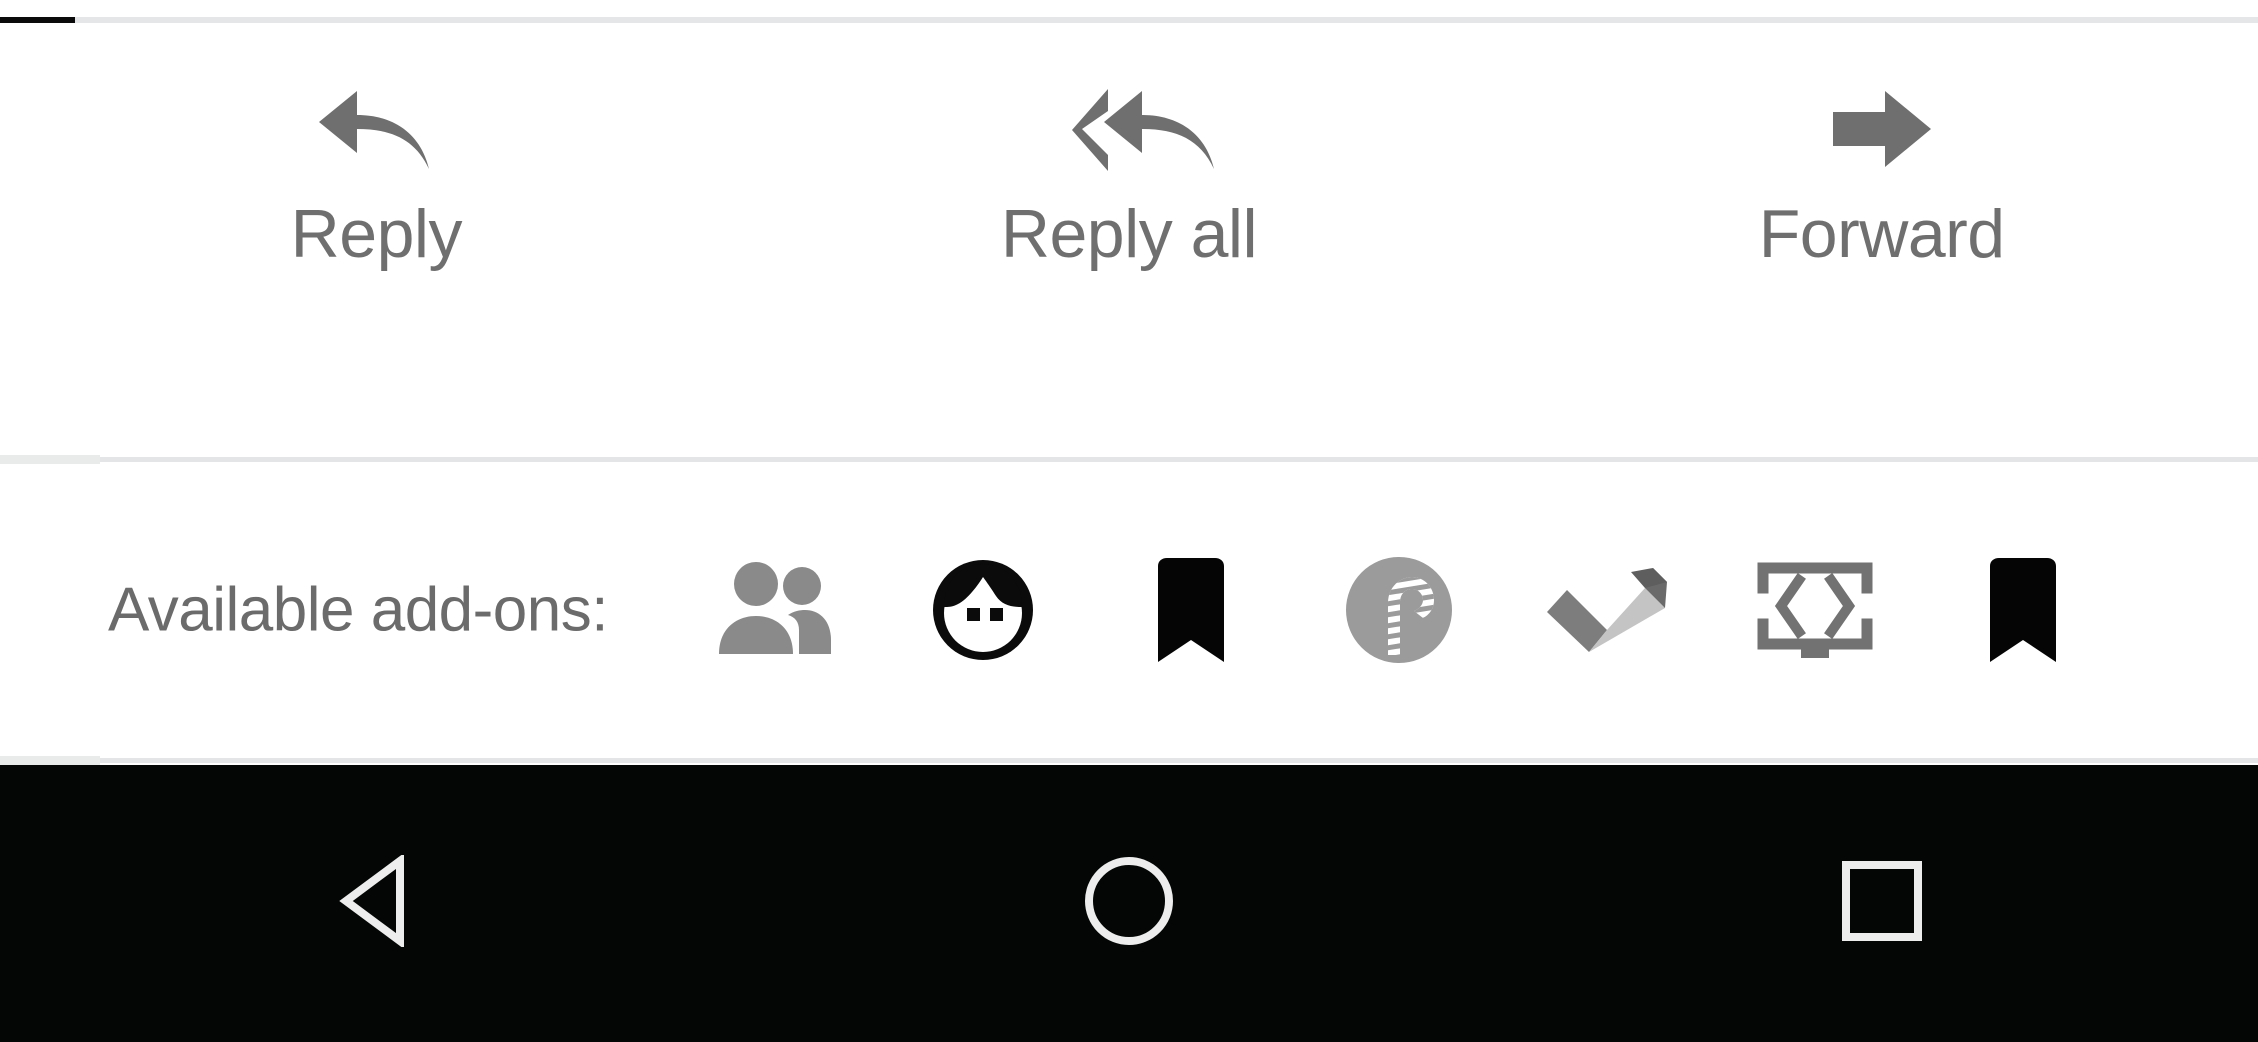  Describe the element at coordinates (1129, 234) in the screenshot. I see `reply-all-button-label: Reply all` at that location.